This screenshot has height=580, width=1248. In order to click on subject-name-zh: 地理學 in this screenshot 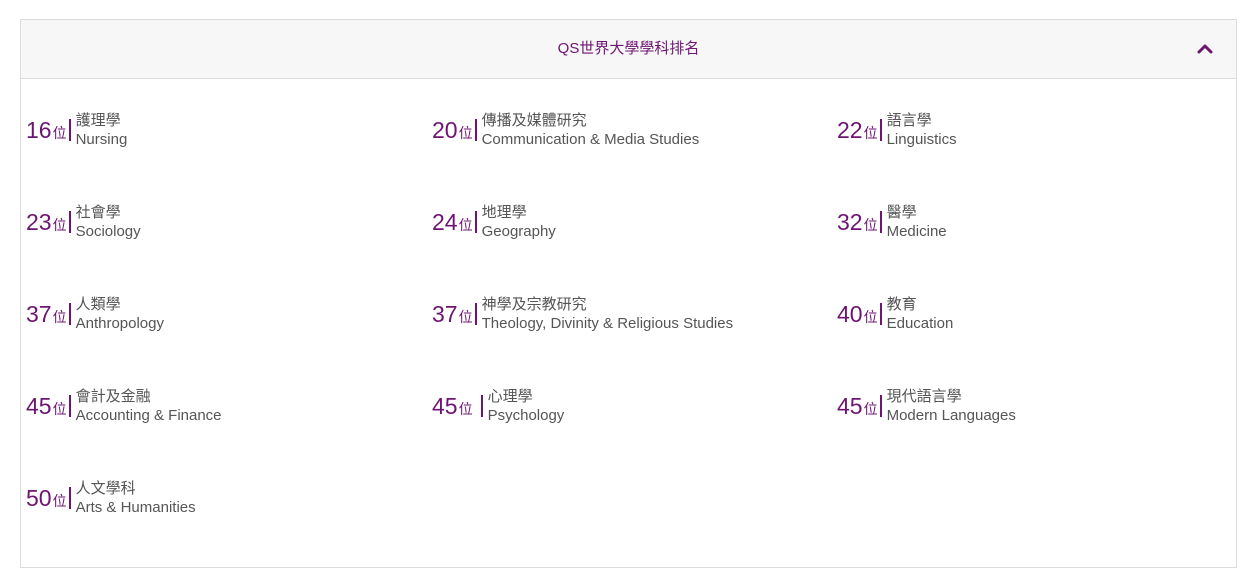, I will do `click(504, 212)`.